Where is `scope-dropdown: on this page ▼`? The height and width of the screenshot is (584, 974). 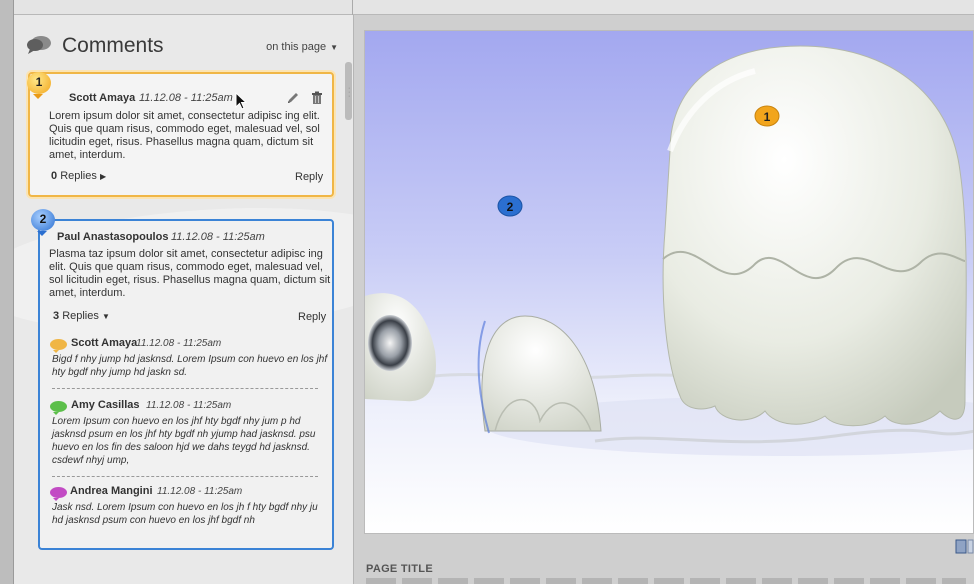
scope-dropdown: on this page ▼ is located at coordinates (302, 47).